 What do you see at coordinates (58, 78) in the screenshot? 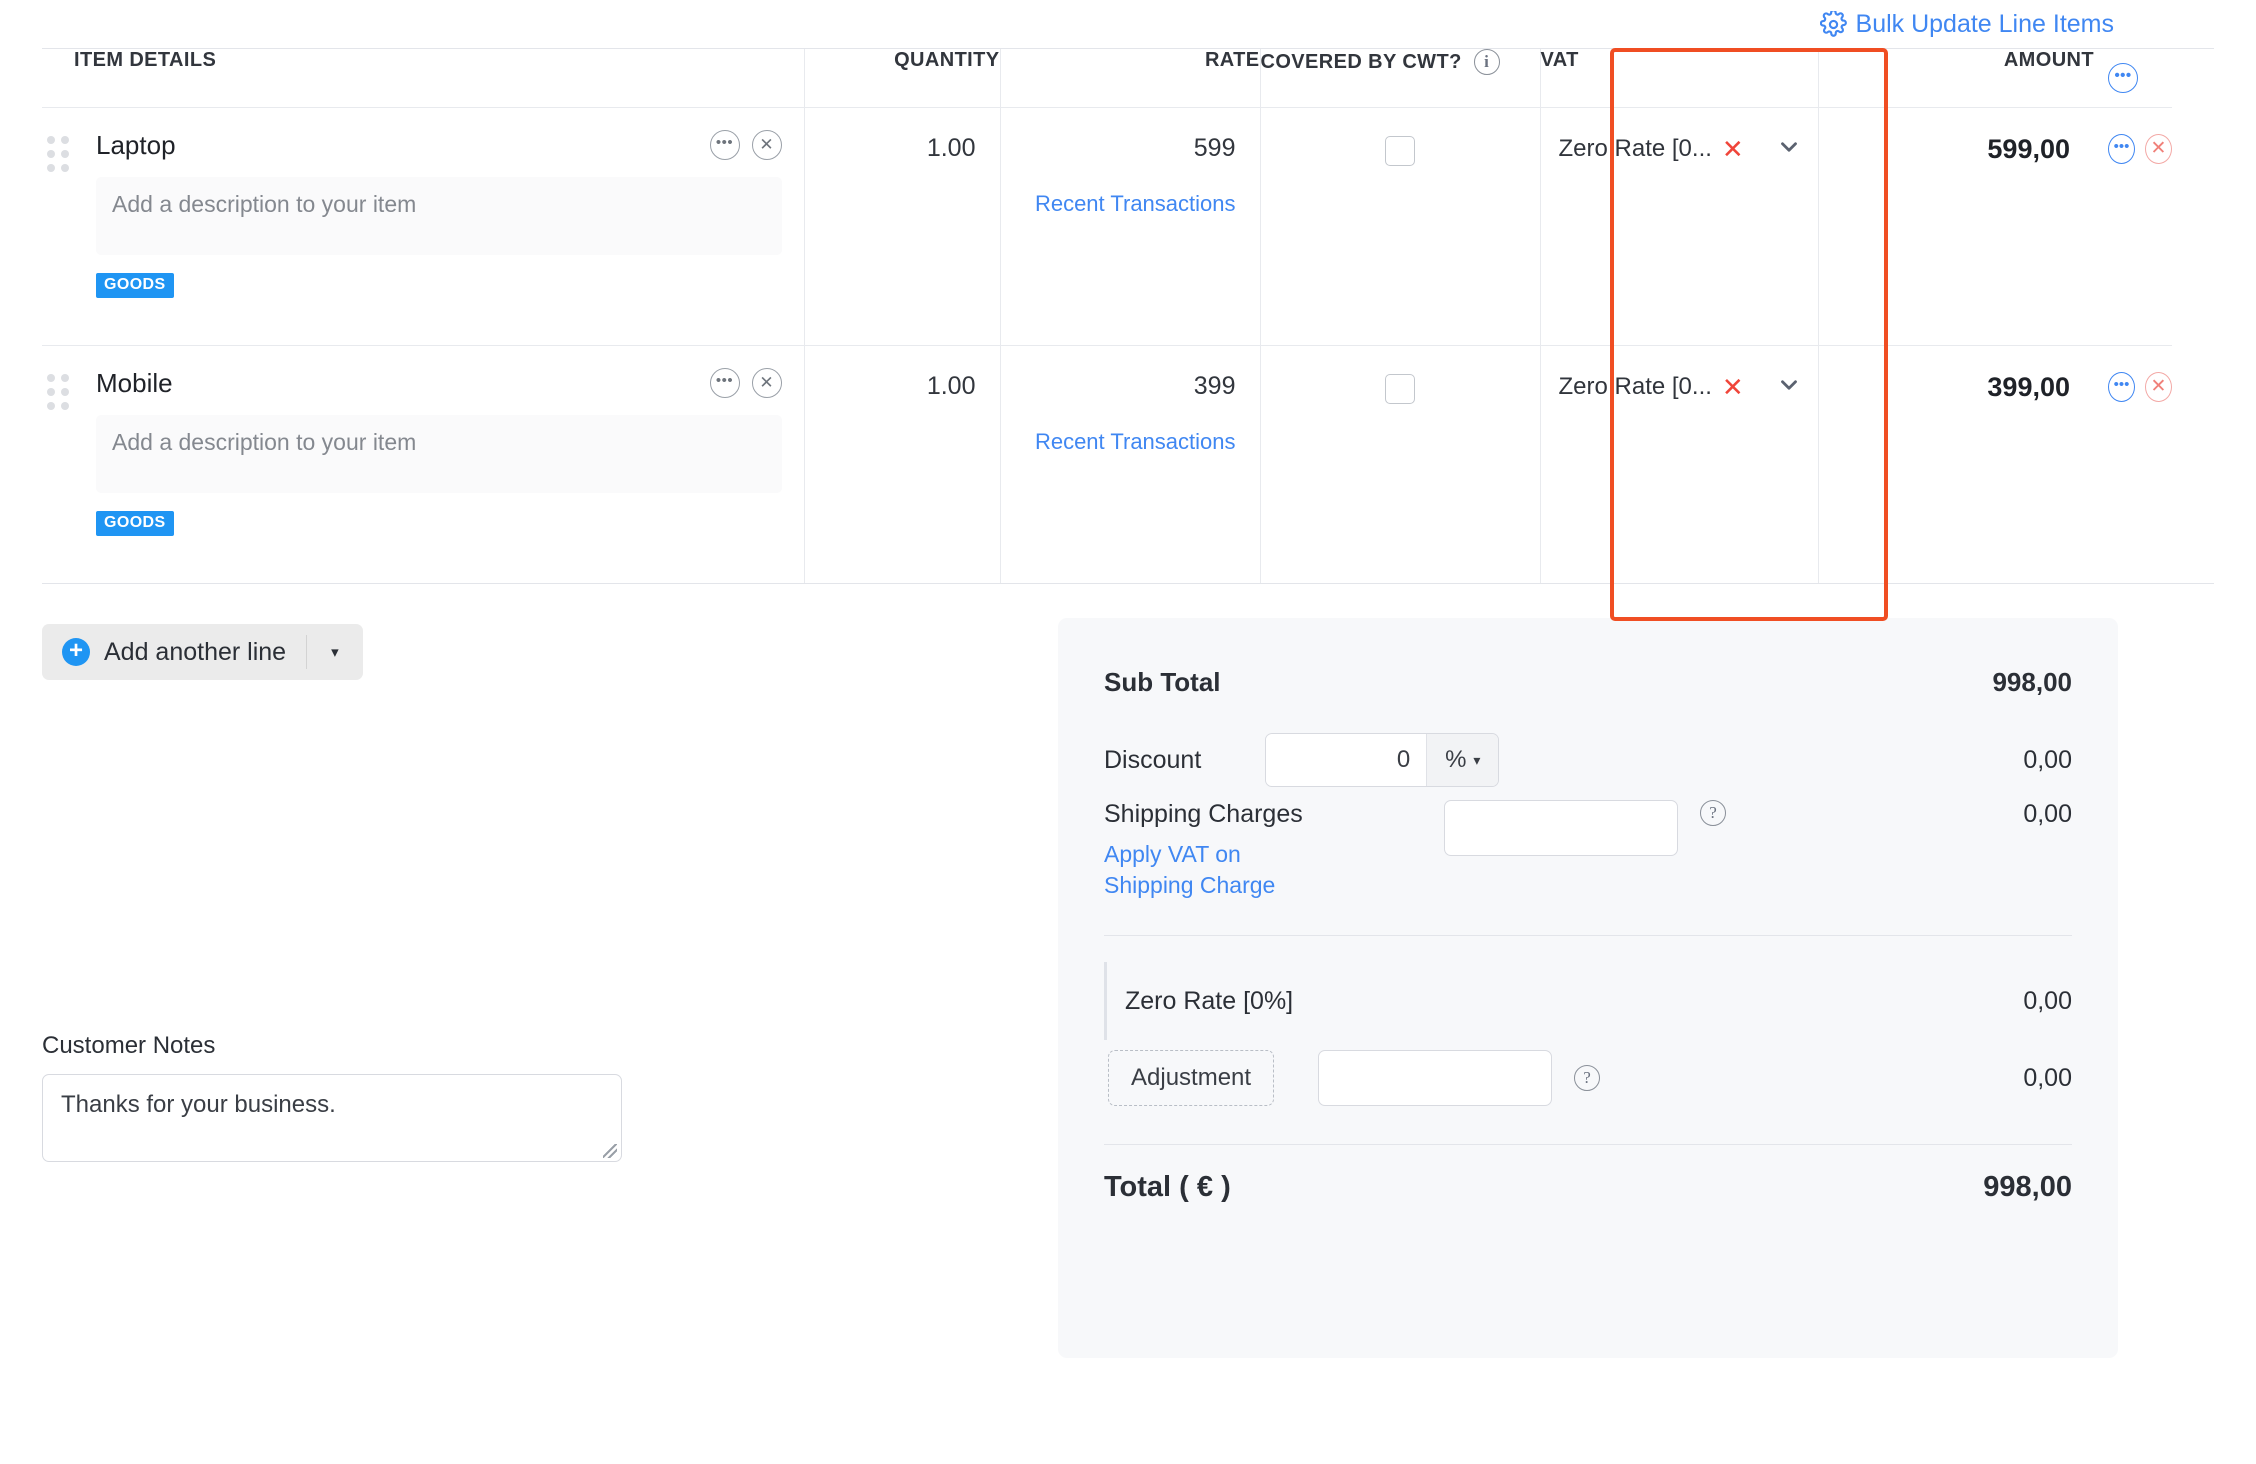
I see `header-drag-spacer` at bounding box center [58, 78].